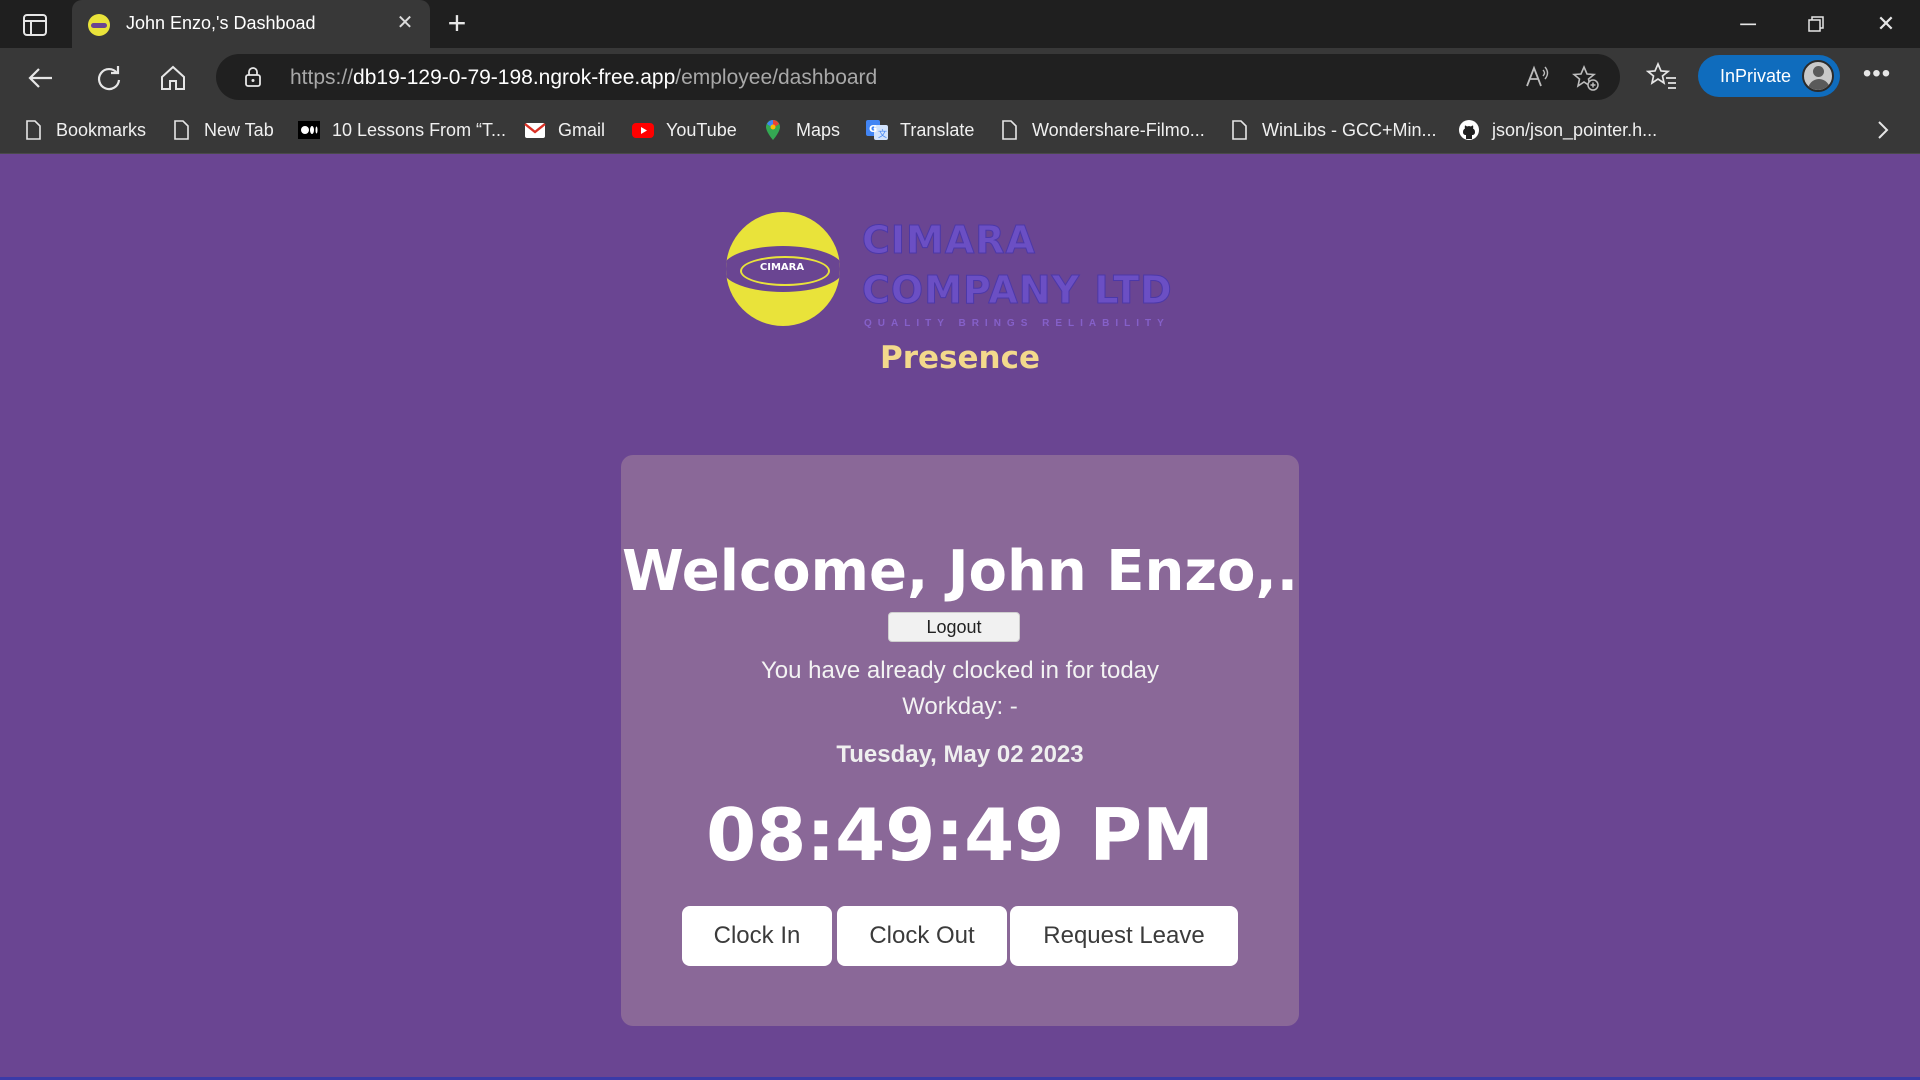 The height and width of the screenshot is (1080, 1920). I want to click on close-window-icon: ✕, so click(1886, 24).